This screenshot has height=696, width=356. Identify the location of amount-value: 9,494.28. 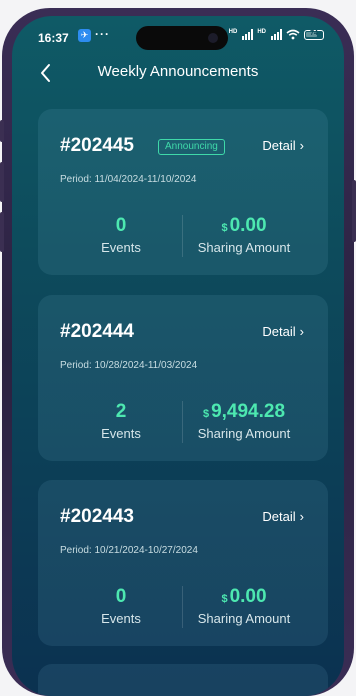
(248, 411).